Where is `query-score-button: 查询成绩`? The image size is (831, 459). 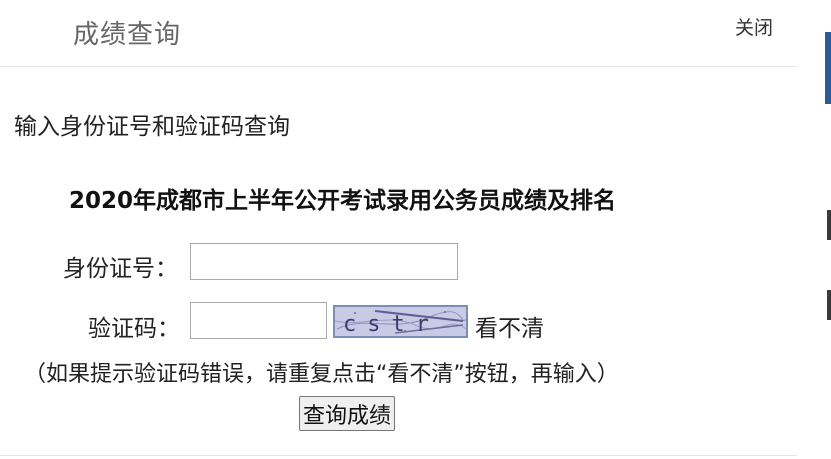 query-score-button: 查询成绩 is located at coordinates (347, 413).